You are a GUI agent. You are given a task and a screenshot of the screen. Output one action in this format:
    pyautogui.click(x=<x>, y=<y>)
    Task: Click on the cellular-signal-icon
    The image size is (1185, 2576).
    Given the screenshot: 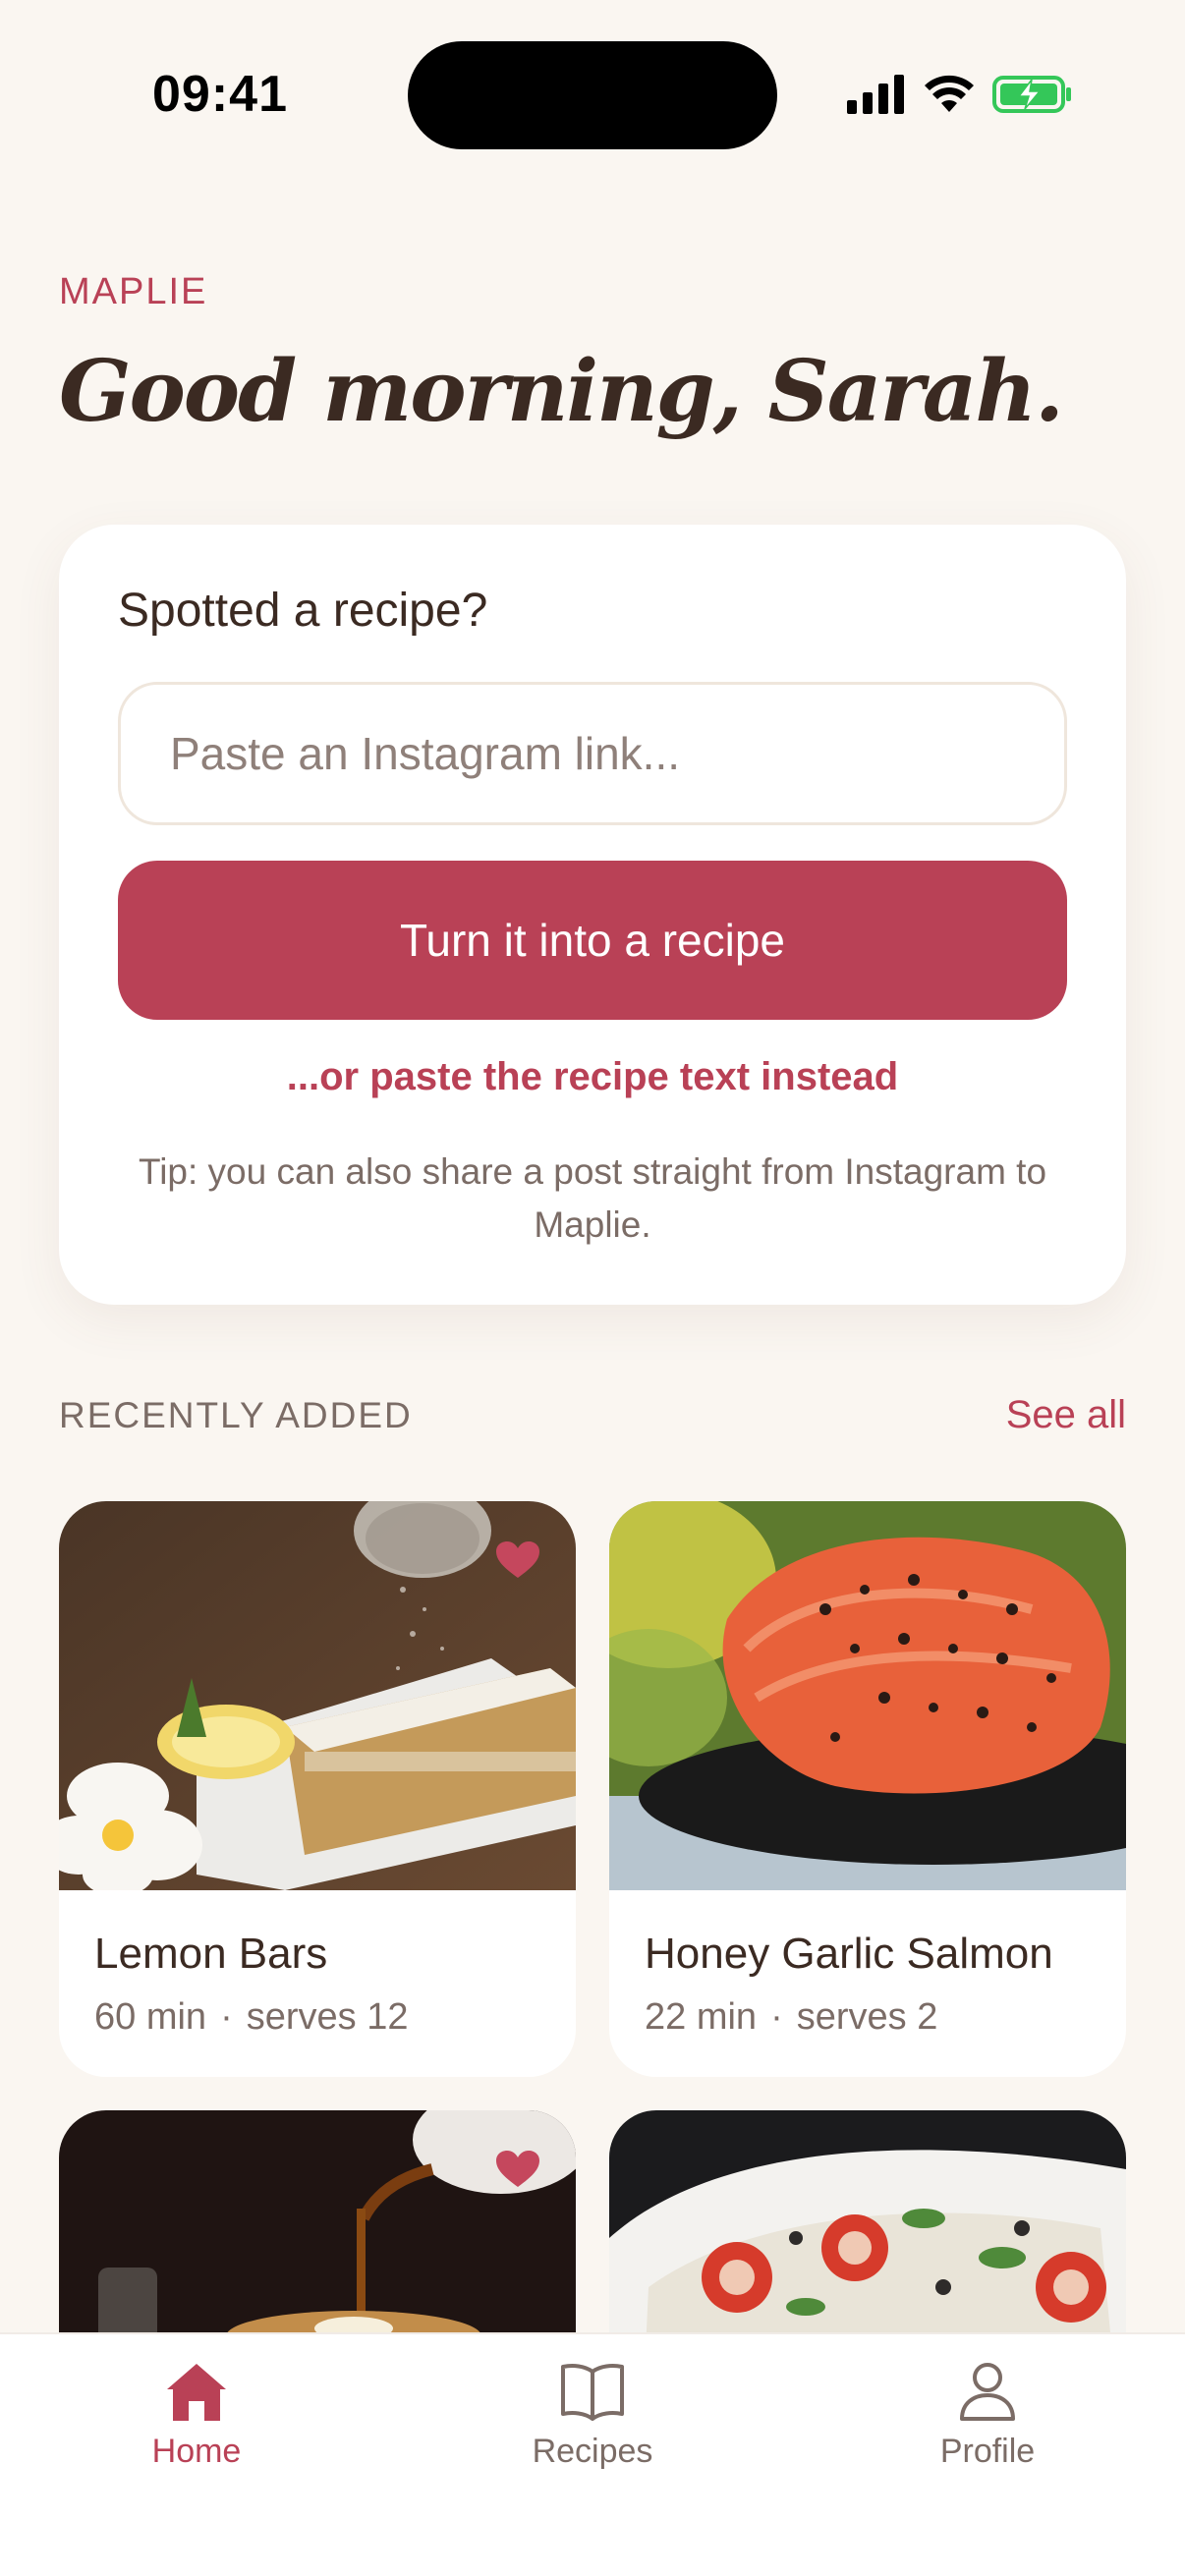 What is the action you would take?
    pyautogui.click(x=876, y=94)
    